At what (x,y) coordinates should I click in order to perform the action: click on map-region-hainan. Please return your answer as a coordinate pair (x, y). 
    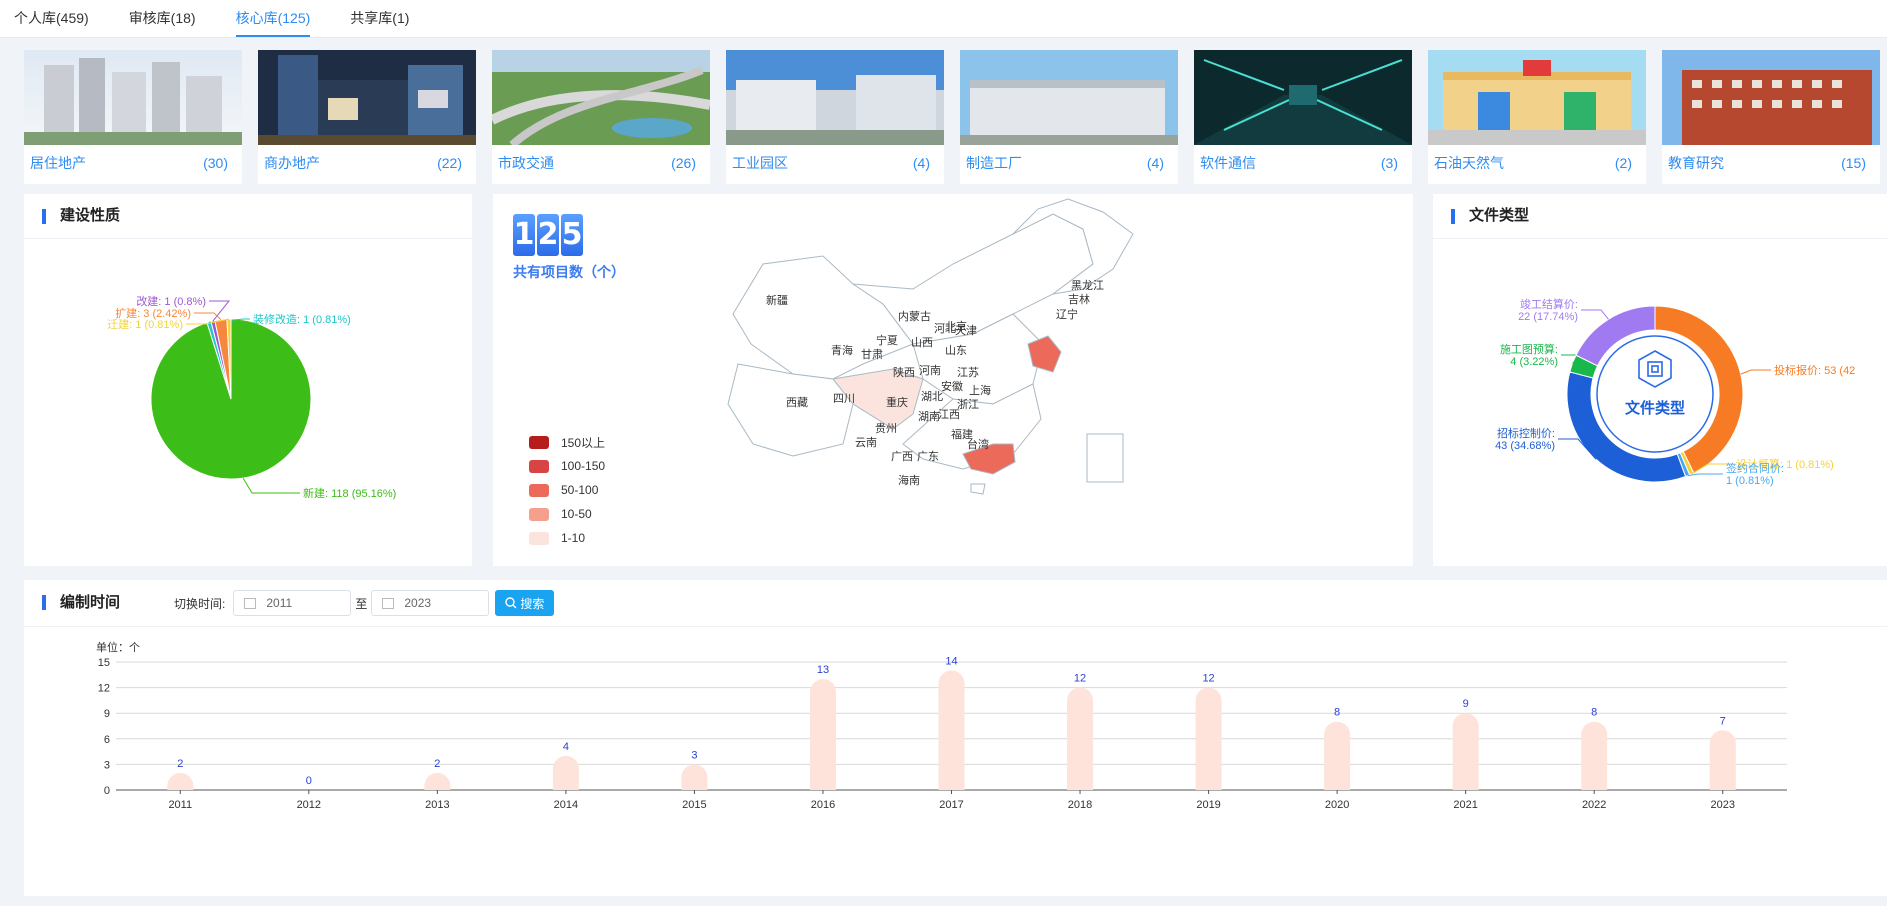
    Looking at the image, I should click on (978, 489).